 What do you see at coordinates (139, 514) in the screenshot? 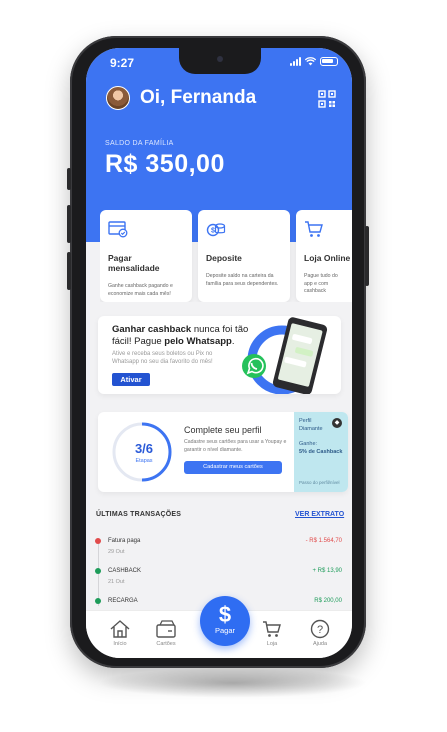
I see `transactions-title: ÚLTIMAS TRANSAÇÕES` at bounding box center [139, 514].